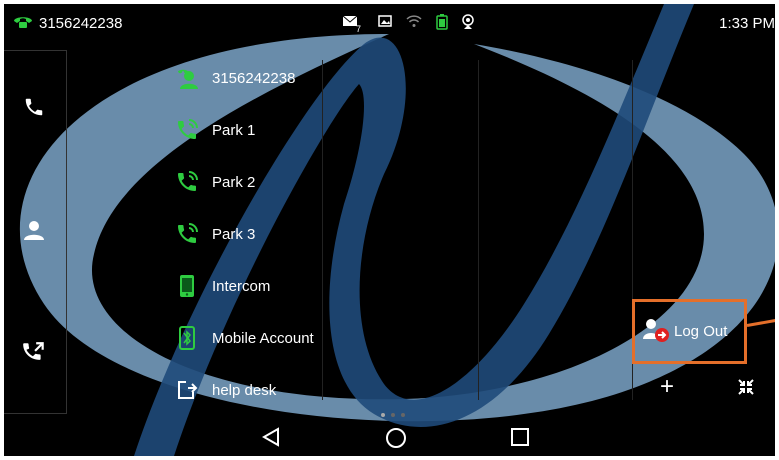 This screenshot has width=779, height=460. I want to click on mail-count: 7, so click(359, 29).